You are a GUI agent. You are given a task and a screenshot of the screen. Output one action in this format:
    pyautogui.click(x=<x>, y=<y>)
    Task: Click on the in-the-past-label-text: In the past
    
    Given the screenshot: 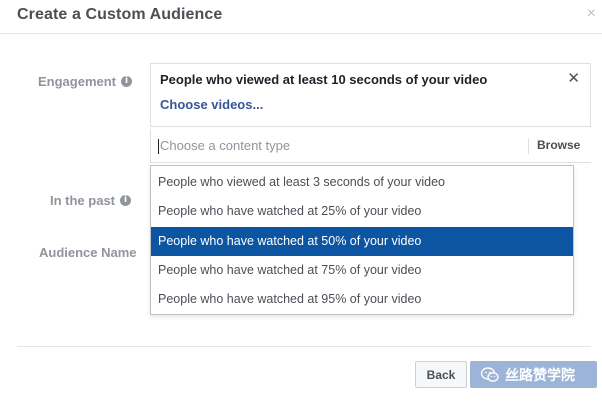 What is the action you would take?
    pyautogui.click(x=83, y=200)
    